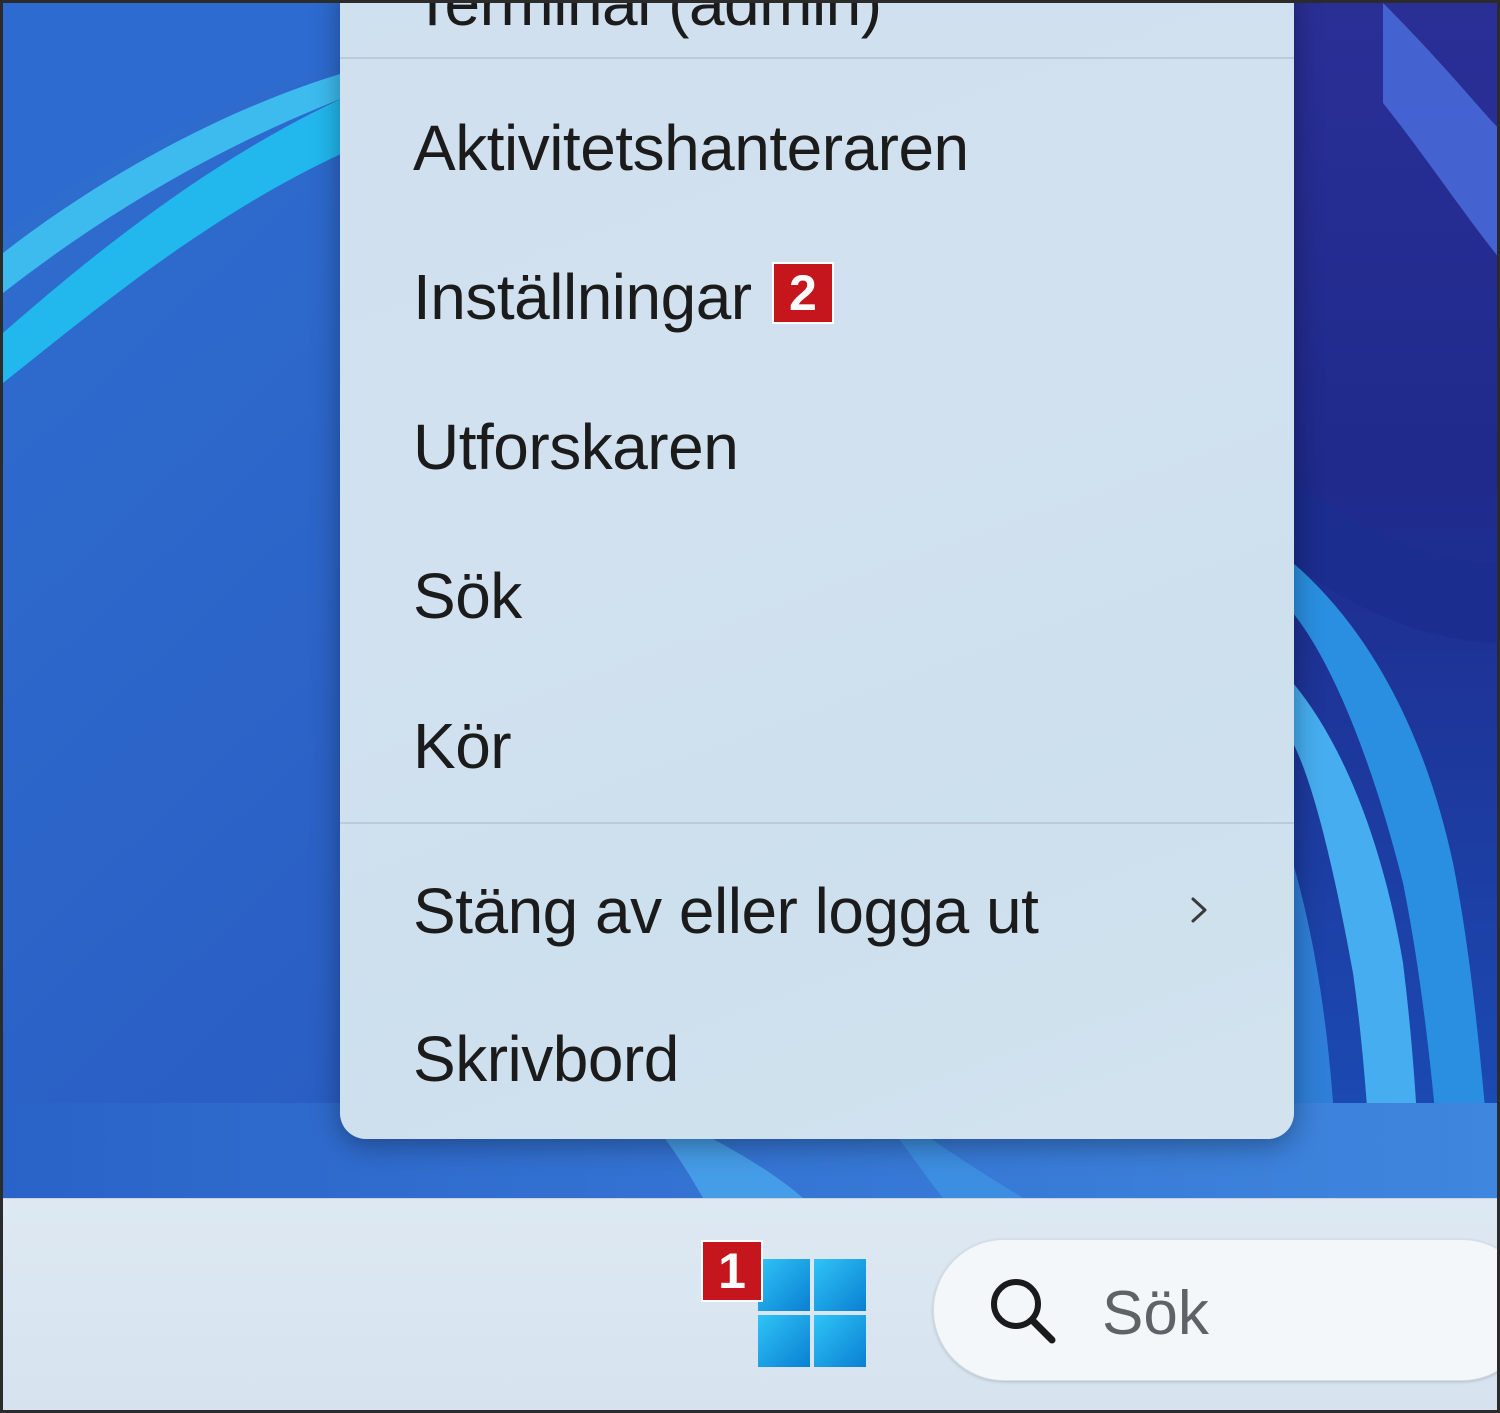  I want to click on menu-item-label: Sök, so click(467, 596).